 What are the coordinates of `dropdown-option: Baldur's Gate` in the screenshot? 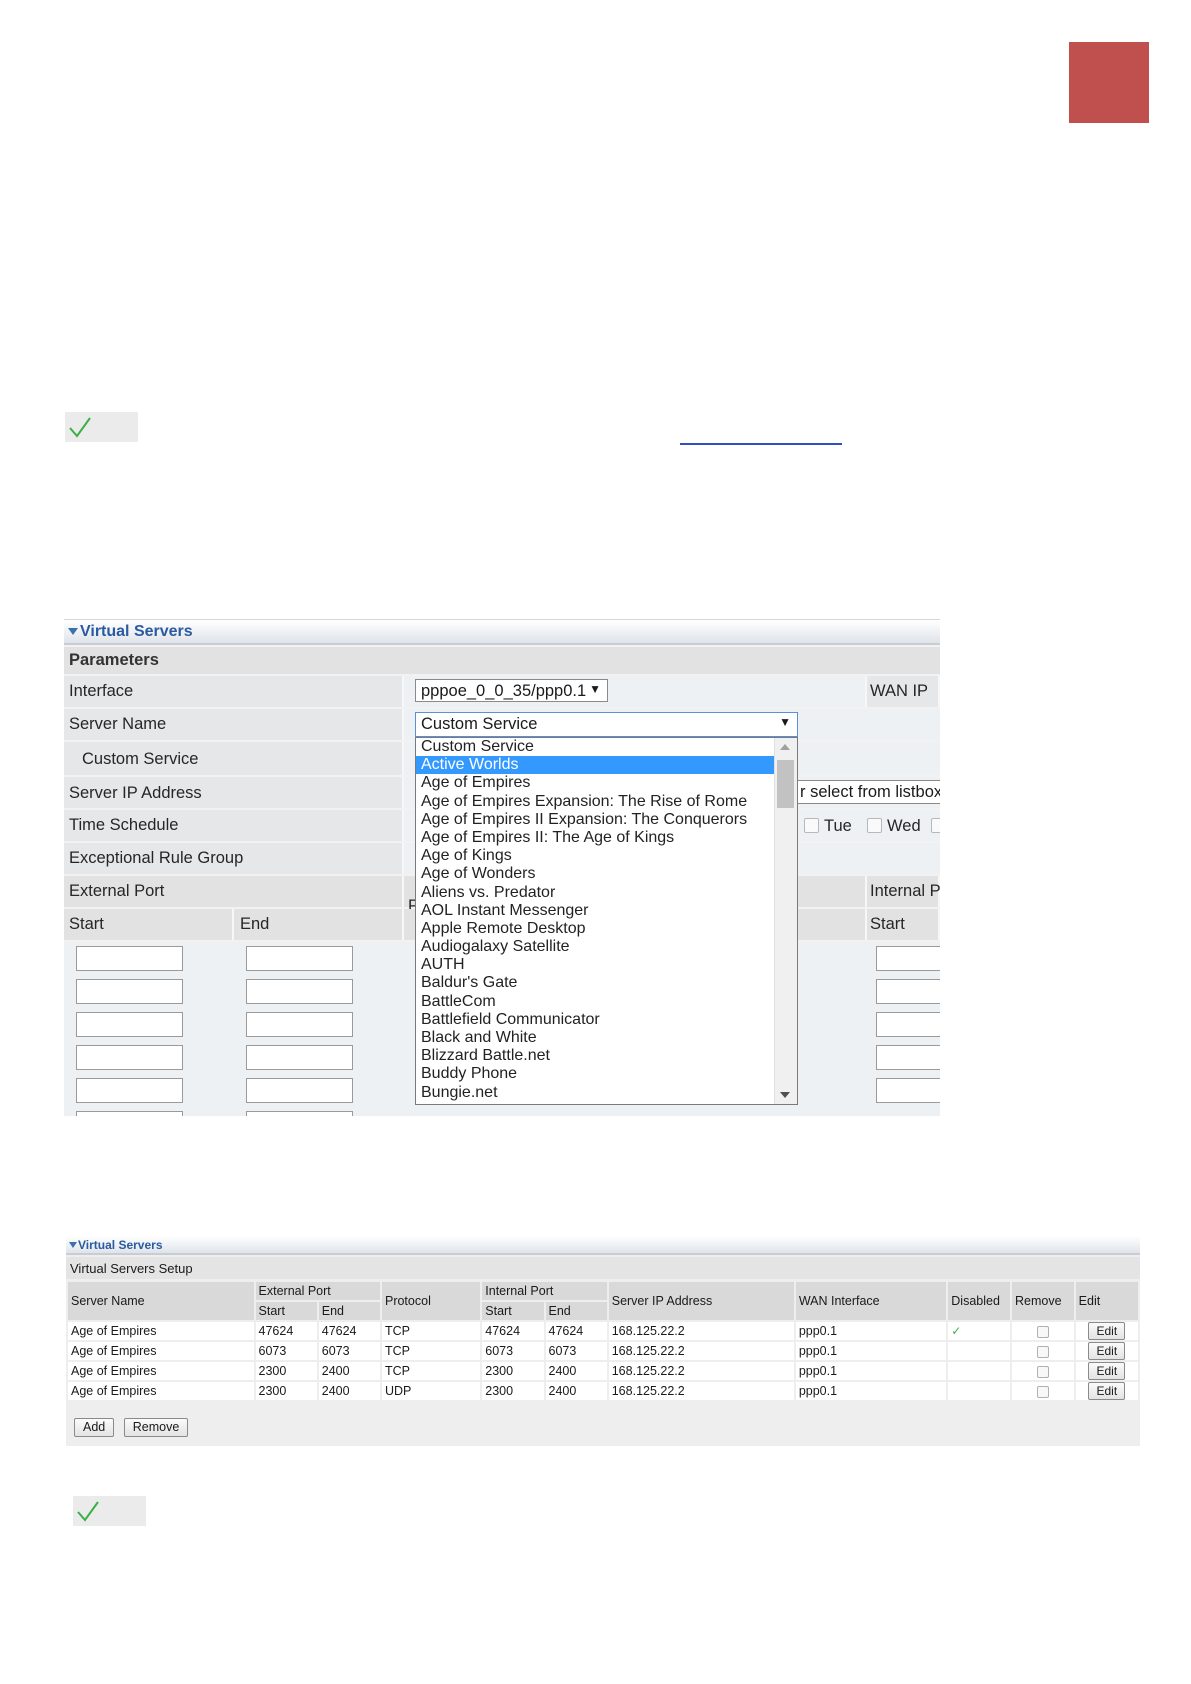 It's located at (606, 983).